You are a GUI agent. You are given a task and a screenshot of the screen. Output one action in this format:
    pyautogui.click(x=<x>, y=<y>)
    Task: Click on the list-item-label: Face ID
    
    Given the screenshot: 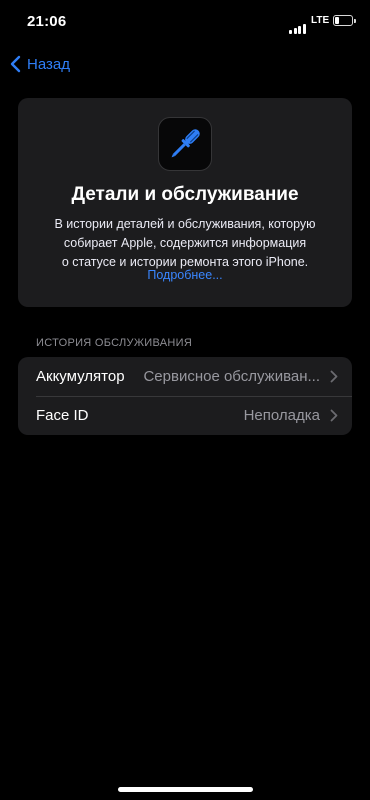 What is the action you would take?
    pyautogui.click(x=62, y=415)
    